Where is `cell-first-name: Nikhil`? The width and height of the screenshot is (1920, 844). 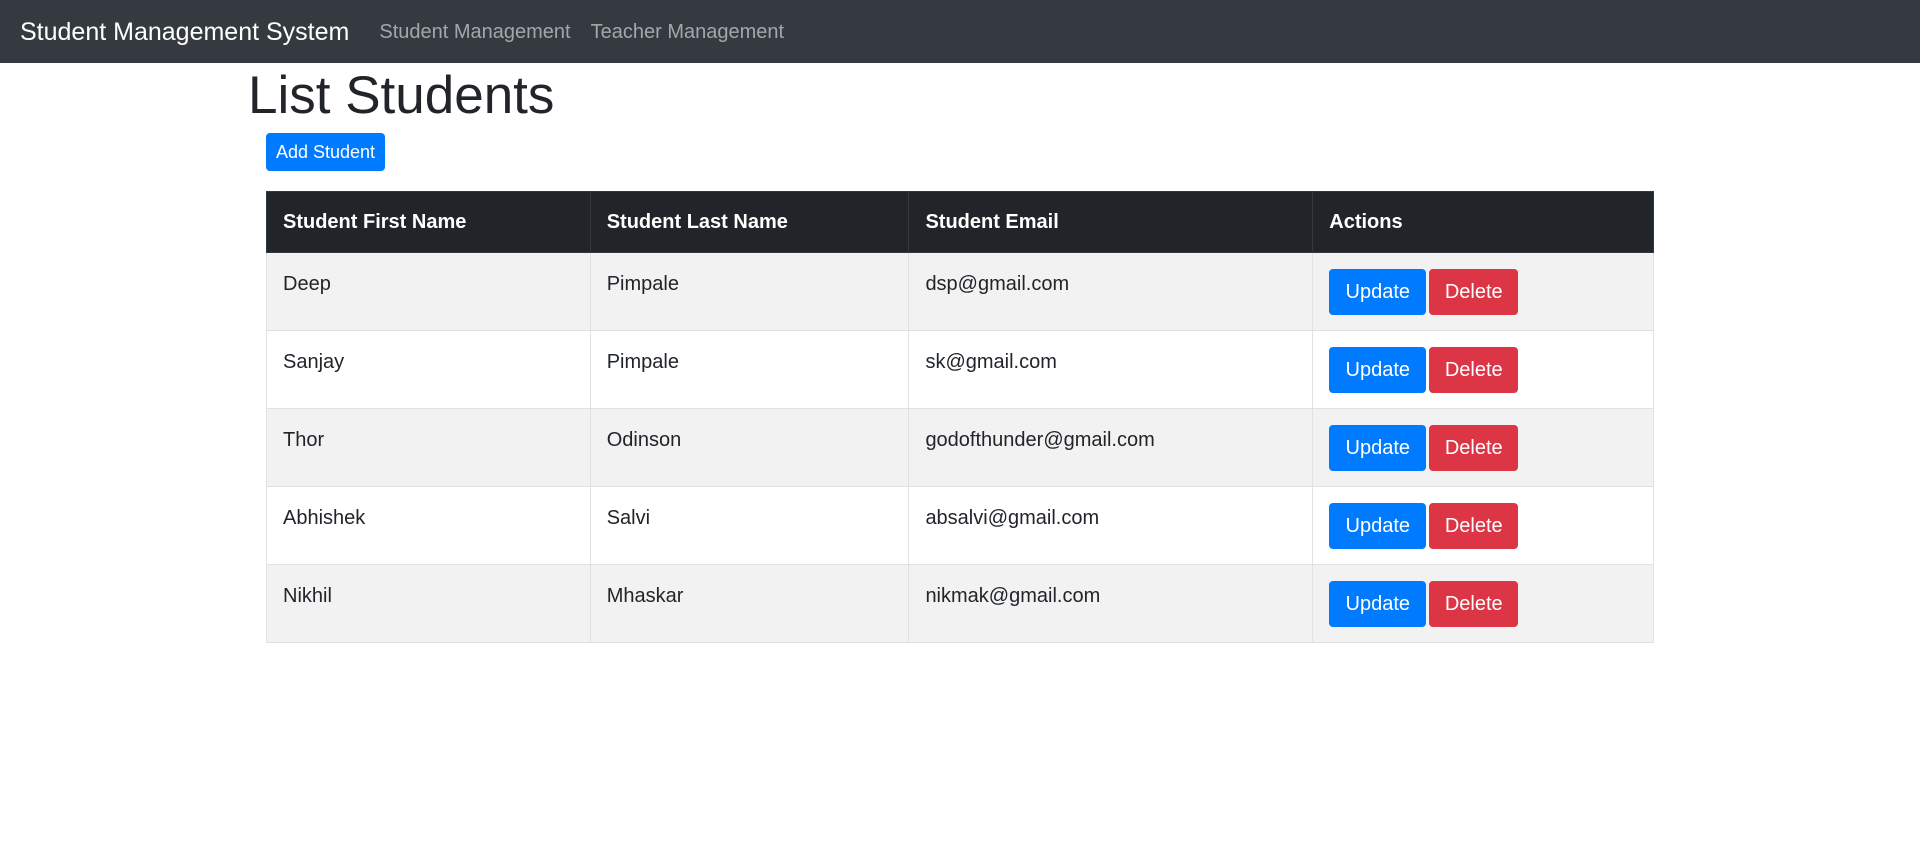 cell-first-name: Nikhil is located at coordinates (428, 603).